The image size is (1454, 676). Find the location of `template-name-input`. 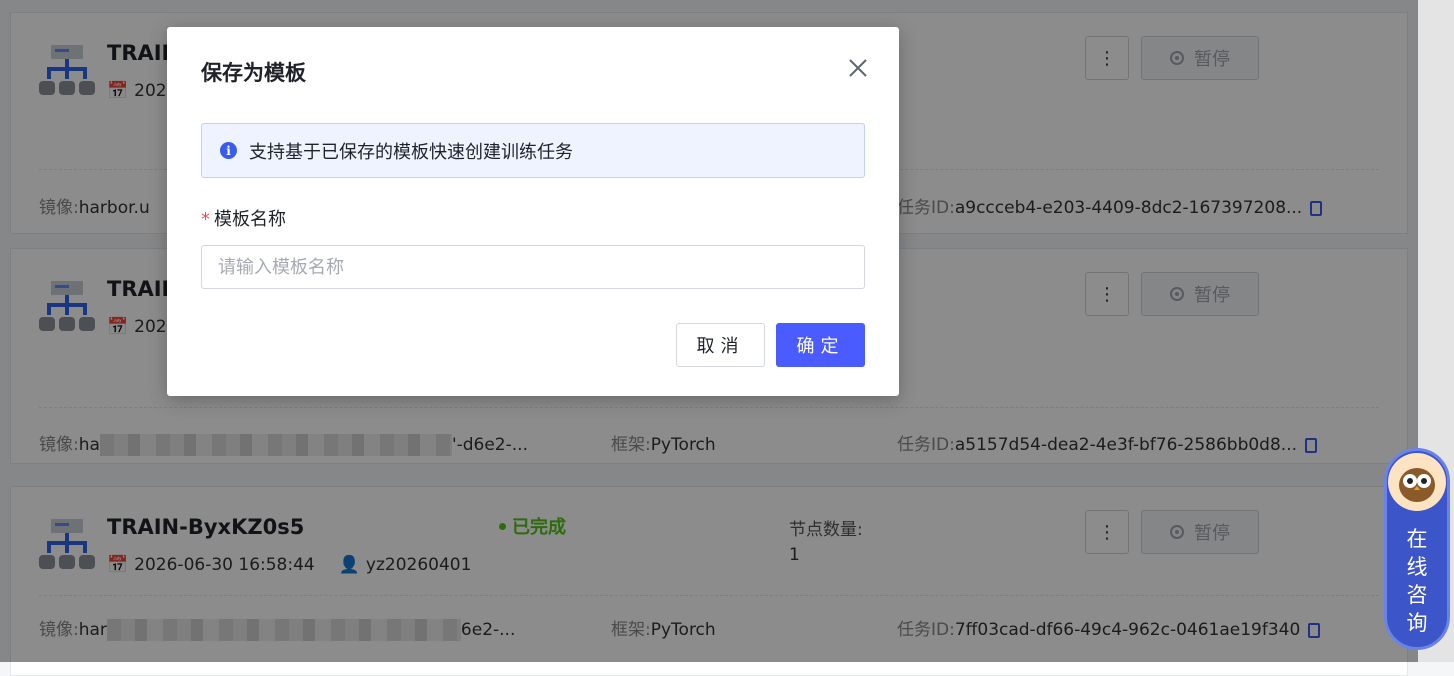

template-name-input is located at coordinates (533, 267).